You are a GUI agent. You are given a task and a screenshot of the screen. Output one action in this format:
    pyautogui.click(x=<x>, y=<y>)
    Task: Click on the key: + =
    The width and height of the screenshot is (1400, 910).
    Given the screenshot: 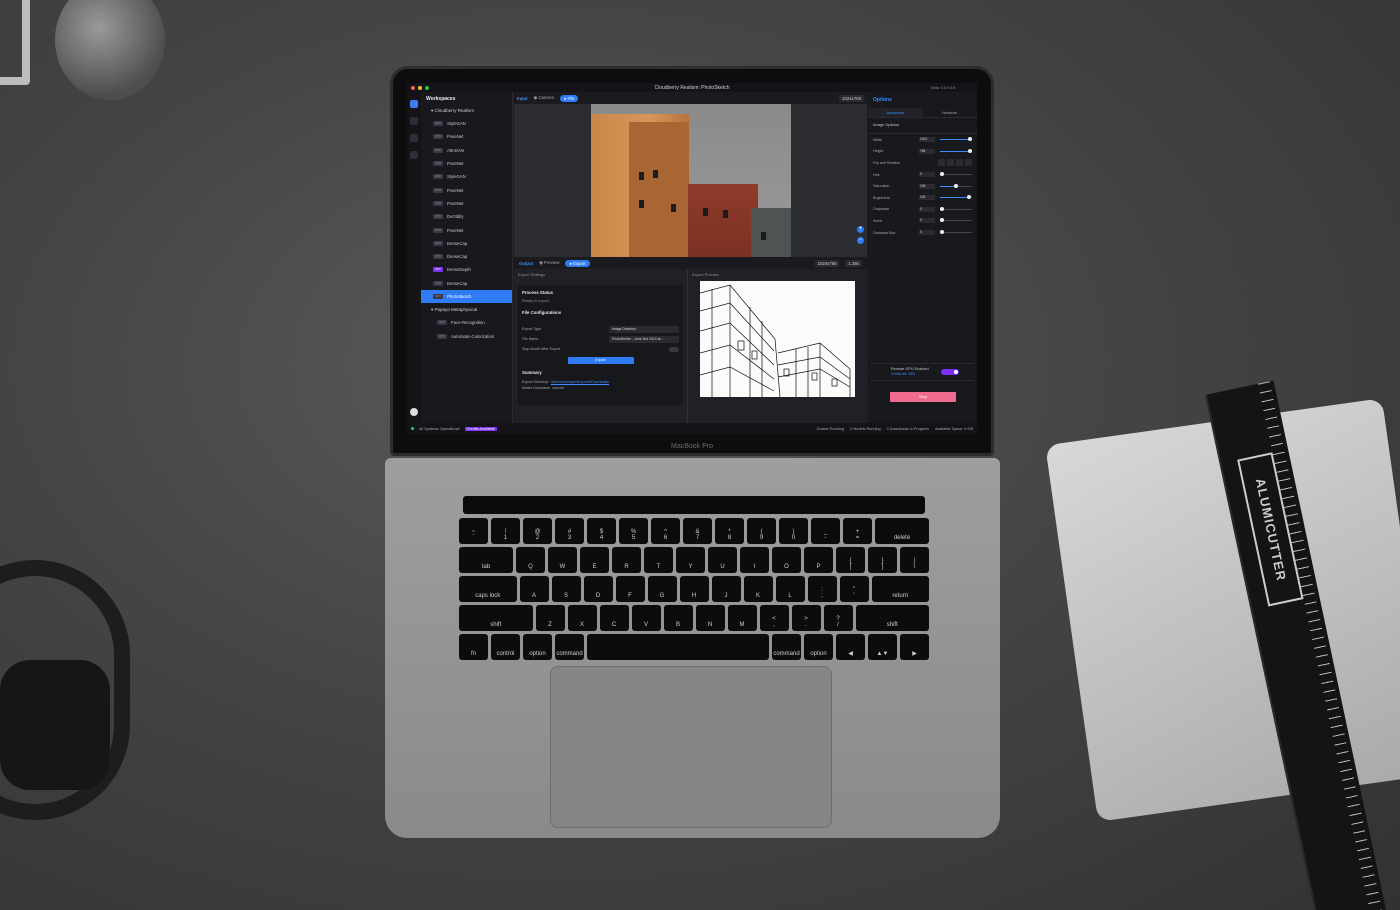 What is the action you would take?
    pyautogui.click(x=857, y=531)
    